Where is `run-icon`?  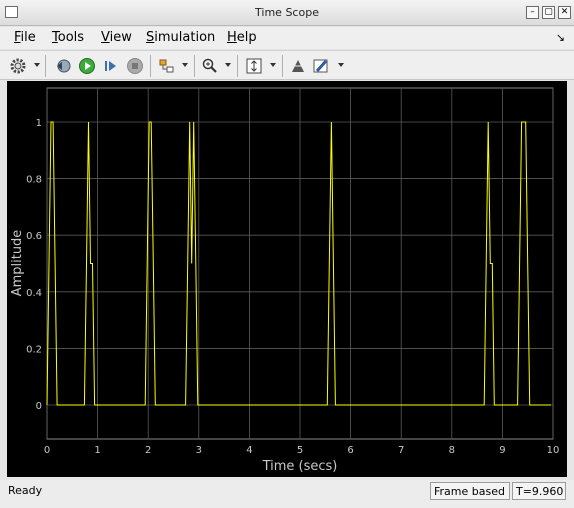 run-icon is located at coordinates (87, 66).